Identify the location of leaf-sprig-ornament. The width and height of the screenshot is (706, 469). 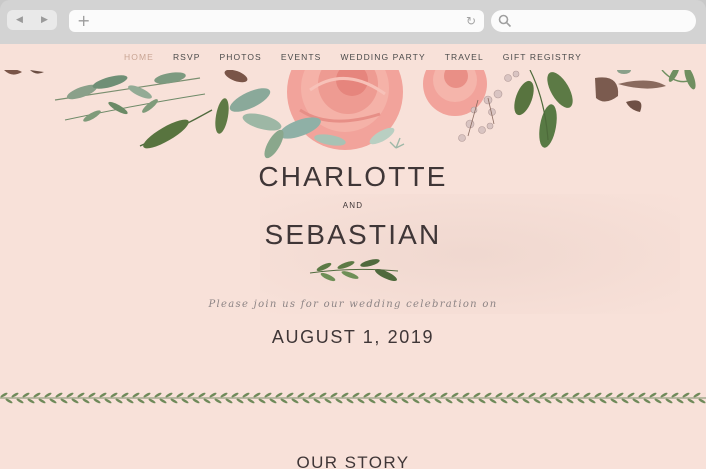
(354, 270).